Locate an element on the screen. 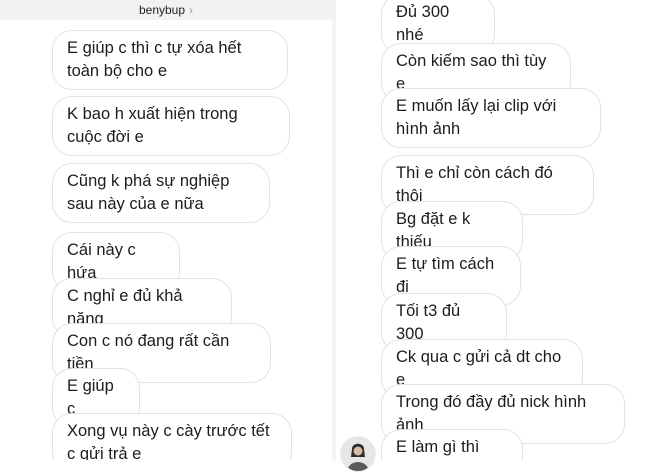  message-text: Đủ 300 nhé is located at coordinates (423, 23).